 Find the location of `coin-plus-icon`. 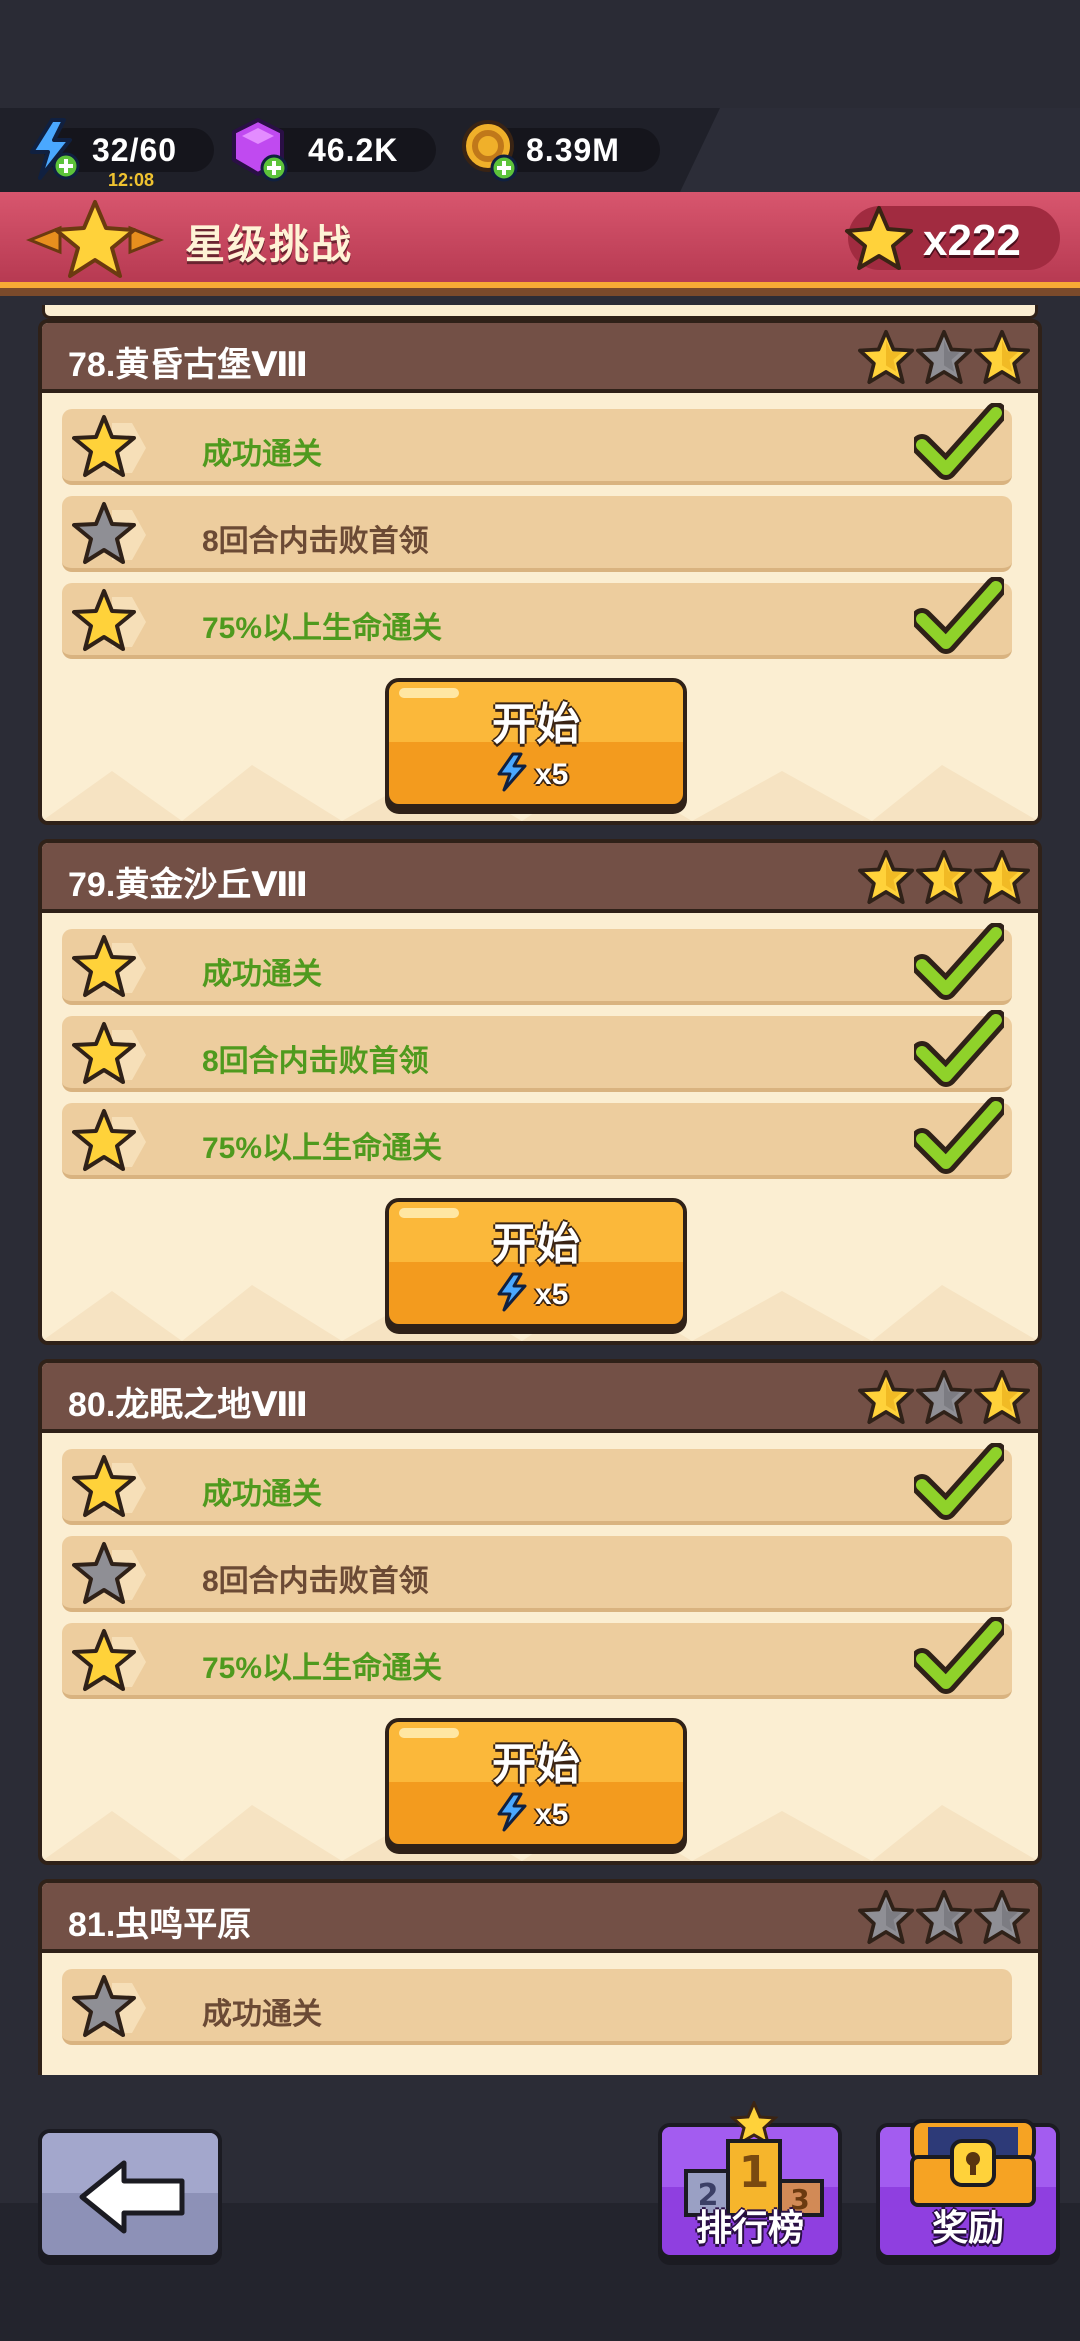

coin-plus-icon is located at coordinates (489, 151).